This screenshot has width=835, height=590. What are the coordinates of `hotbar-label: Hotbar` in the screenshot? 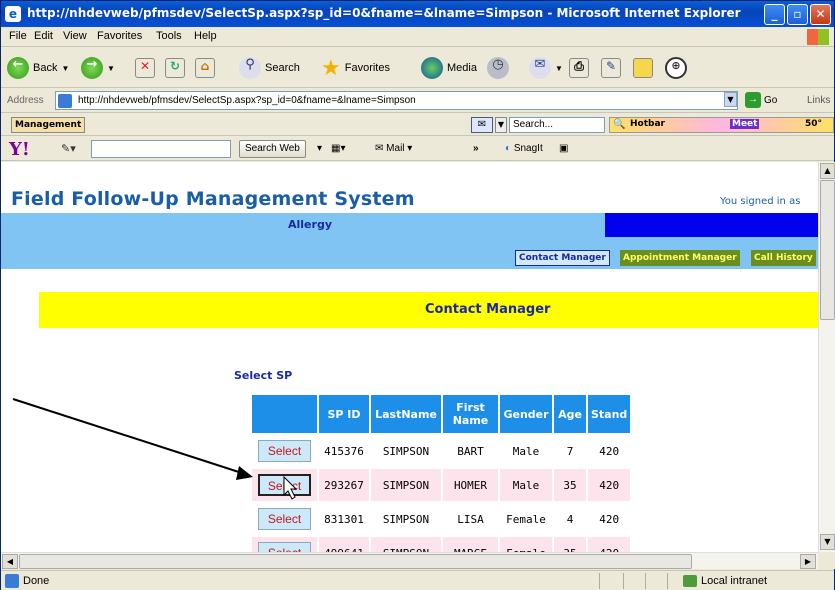 It's located at (647, 124).